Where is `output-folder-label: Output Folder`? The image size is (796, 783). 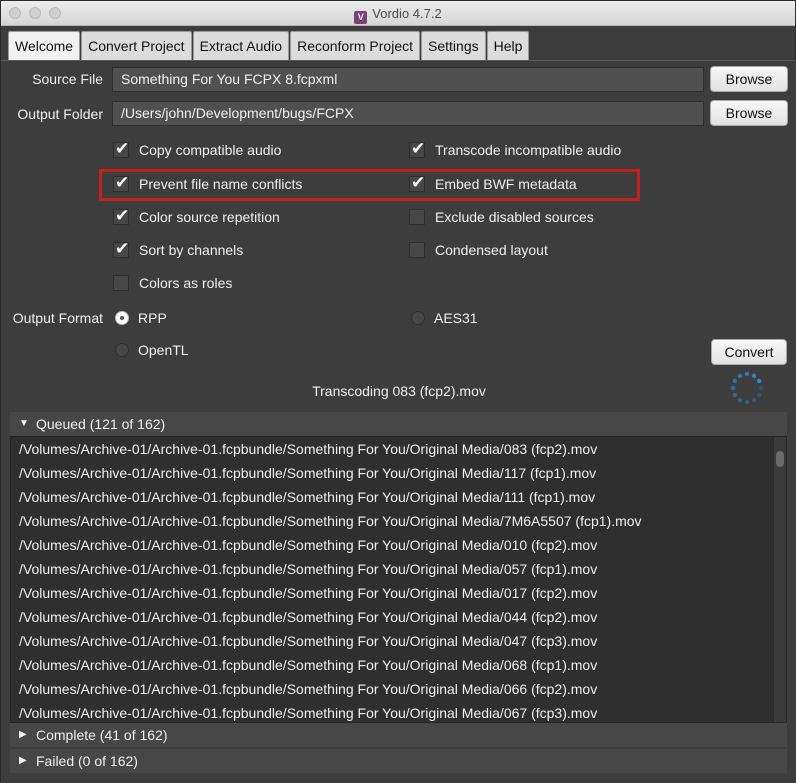 output-folder-label: Output Folder is located at coordinates (60, 114).